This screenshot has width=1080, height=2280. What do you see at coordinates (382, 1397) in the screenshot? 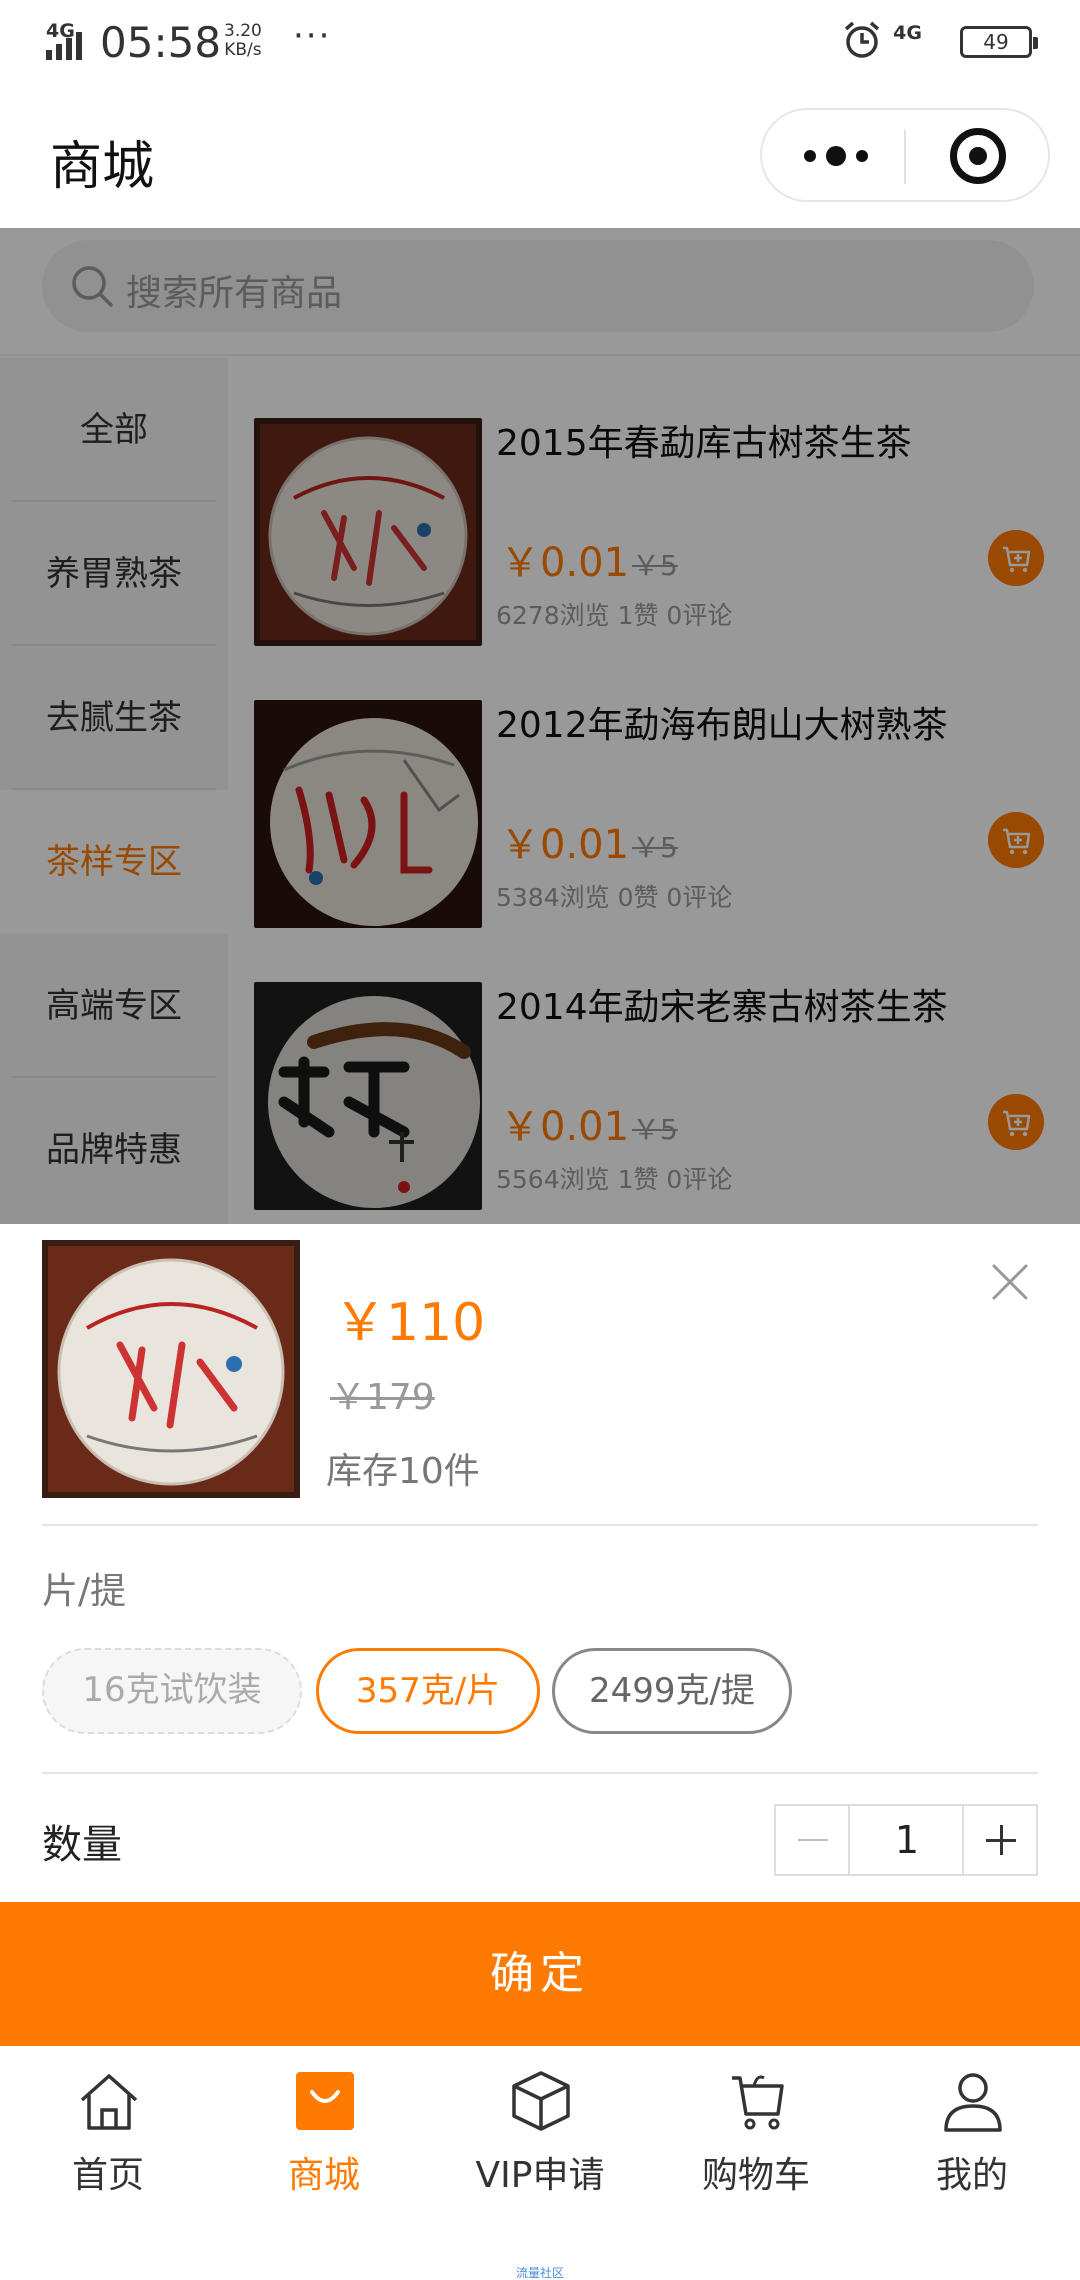
I see `sku-old-price: ￥179` at bounding box center [382, 1397].